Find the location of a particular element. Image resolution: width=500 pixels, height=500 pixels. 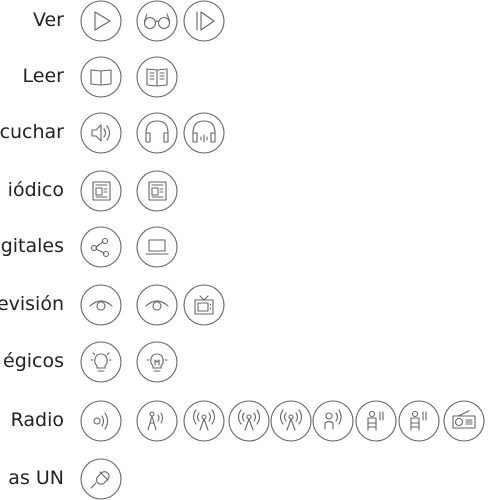

headphones-icon is located at coordinates (157, 133).